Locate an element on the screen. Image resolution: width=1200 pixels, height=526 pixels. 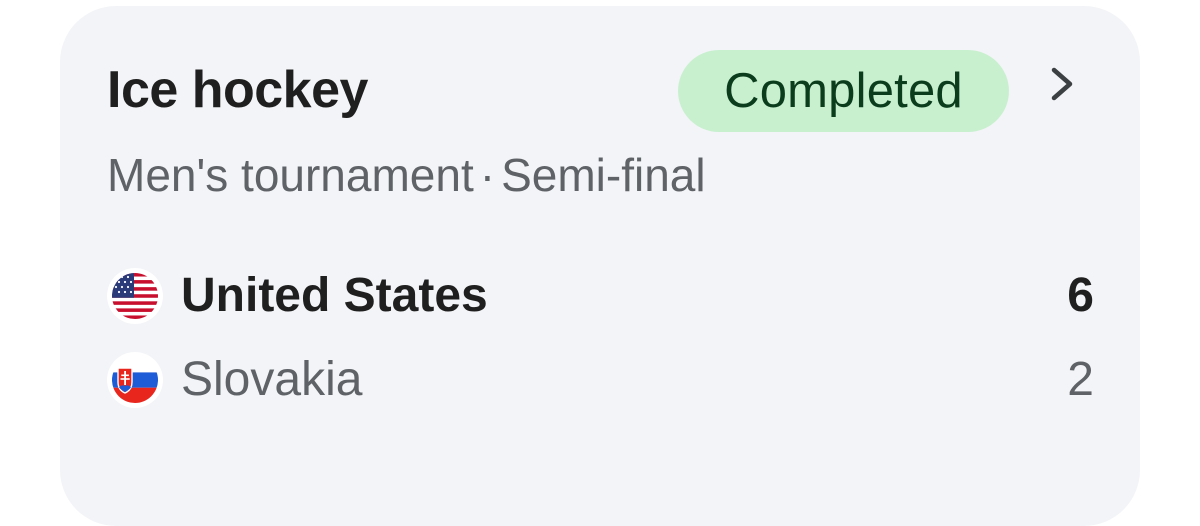
us-flag-icon is located at coordinates (135, 296).